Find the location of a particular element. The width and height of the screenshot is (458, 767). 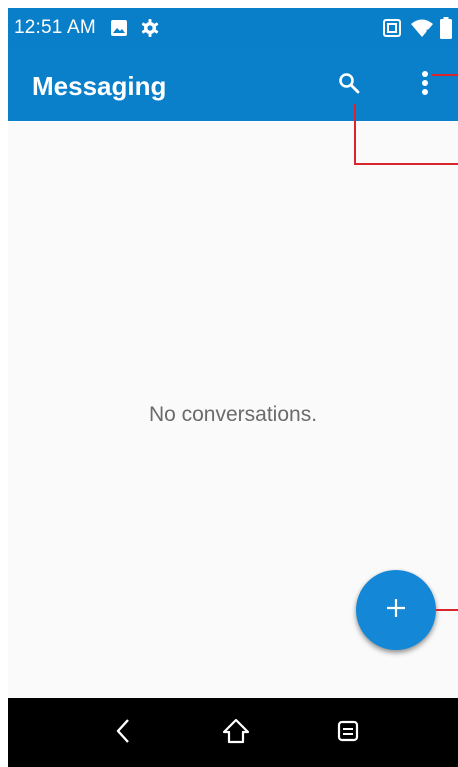

more-options-button is located at coordinates (425, 85).